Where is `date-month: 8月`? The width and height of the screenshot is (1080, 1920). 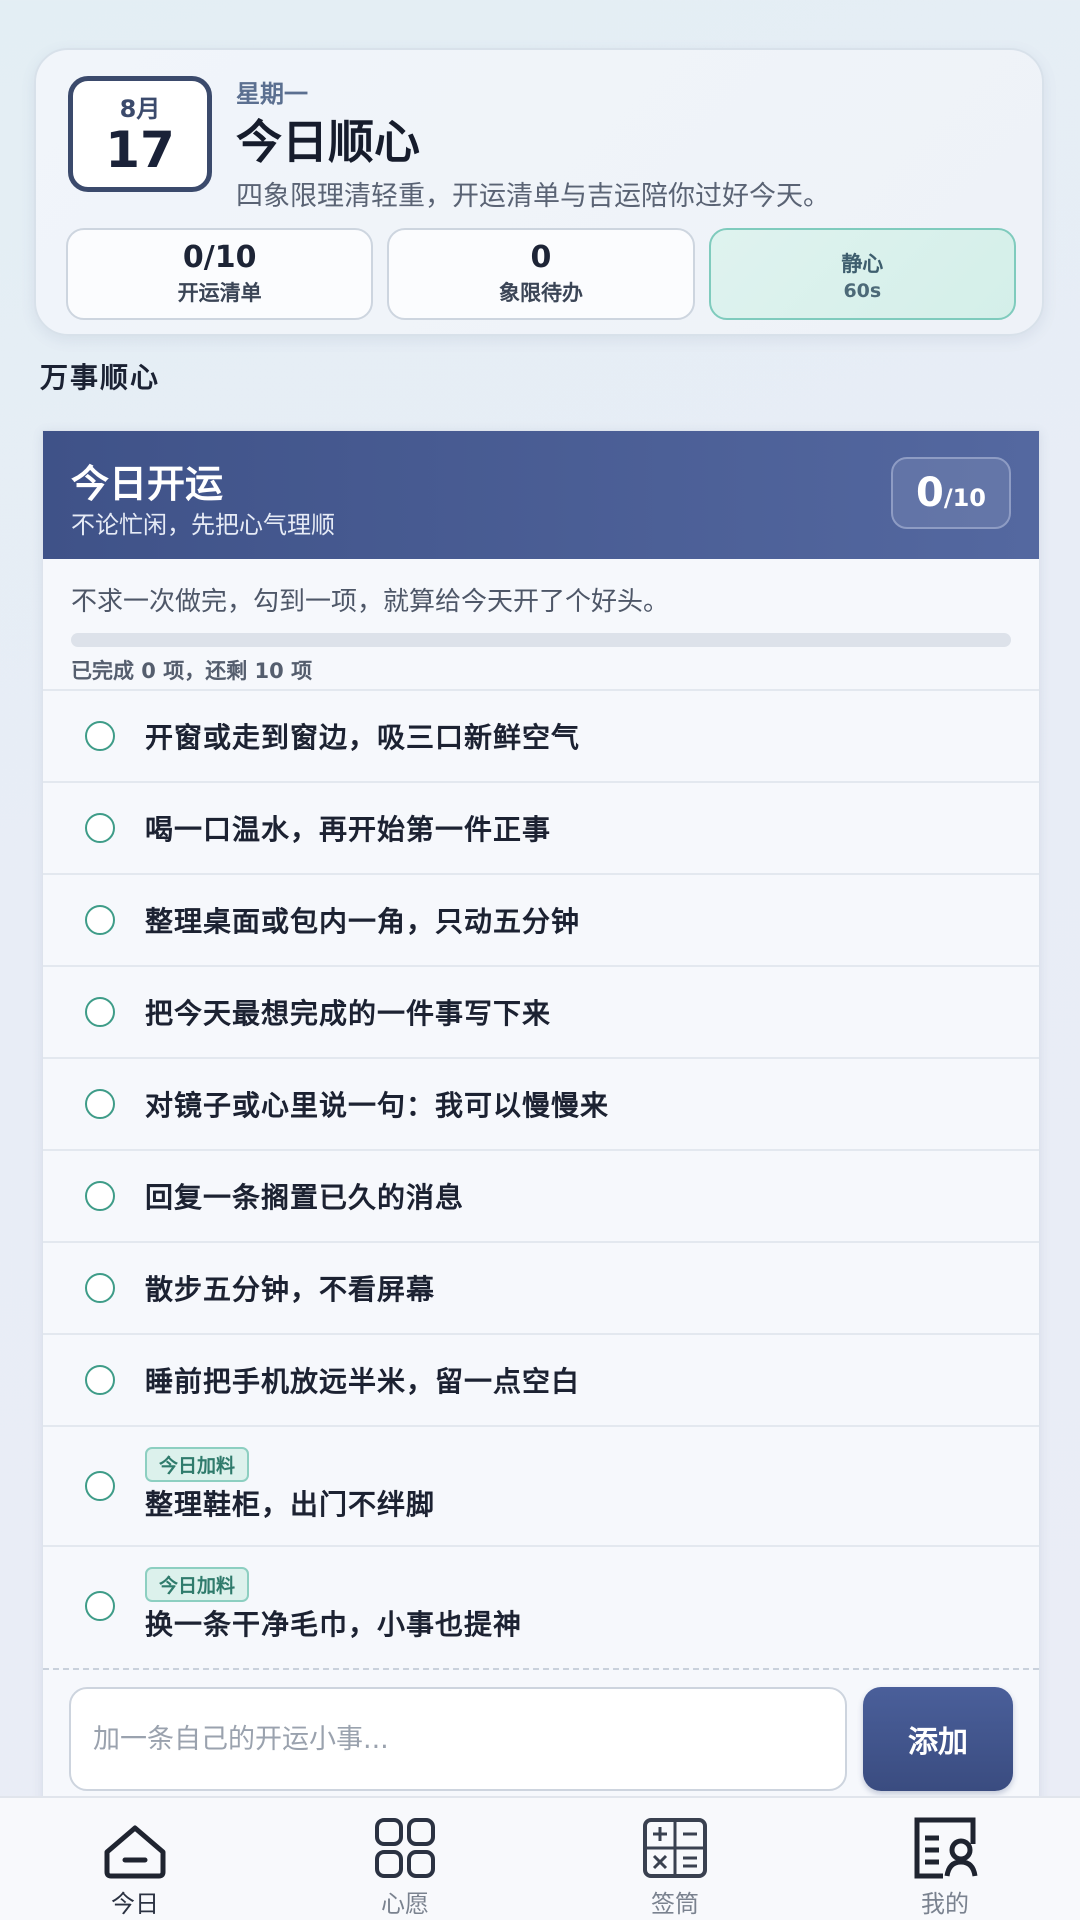 date-month: 8月 is located at coordinates (140, 109).